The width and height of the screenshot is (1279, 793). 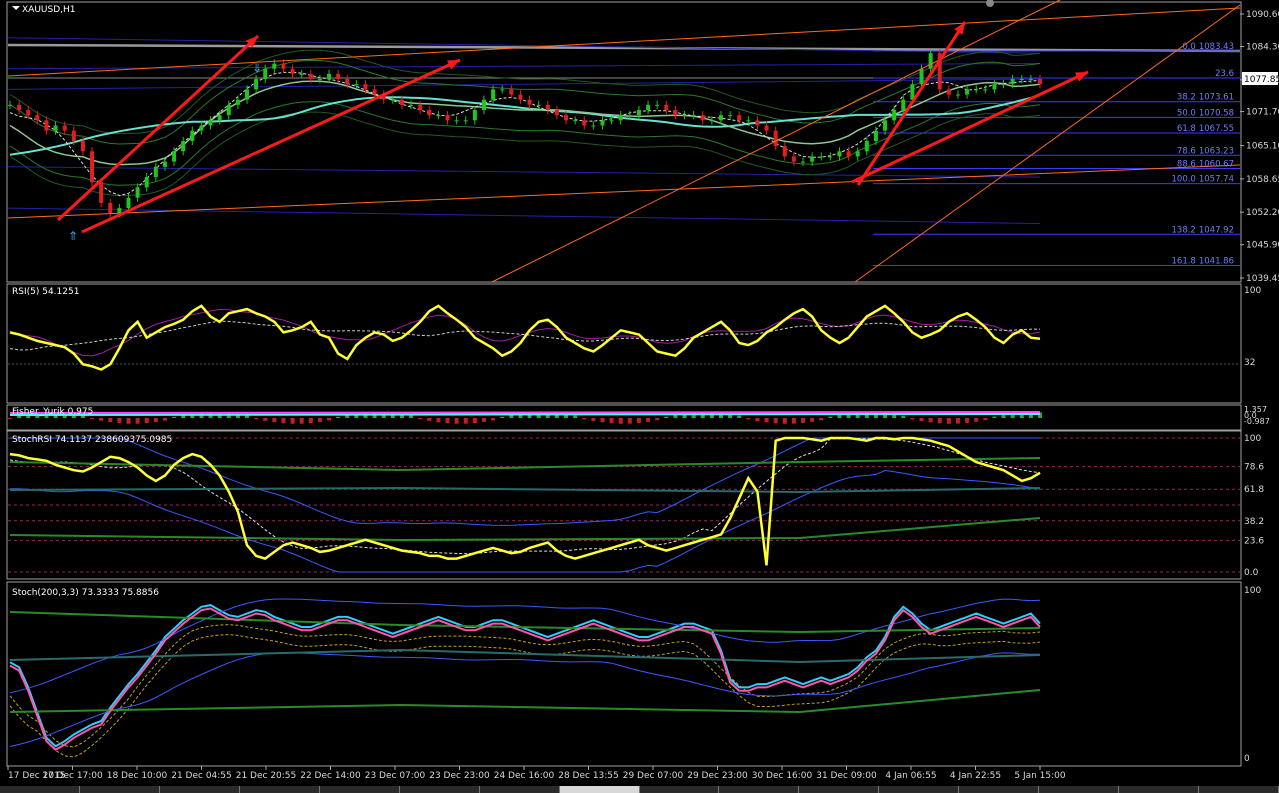 What do you see at coordinates (1205, 164) in the screenshot?
I see `fib-level-label: 88.6 1060.67` at bounding box center [1205, 164].